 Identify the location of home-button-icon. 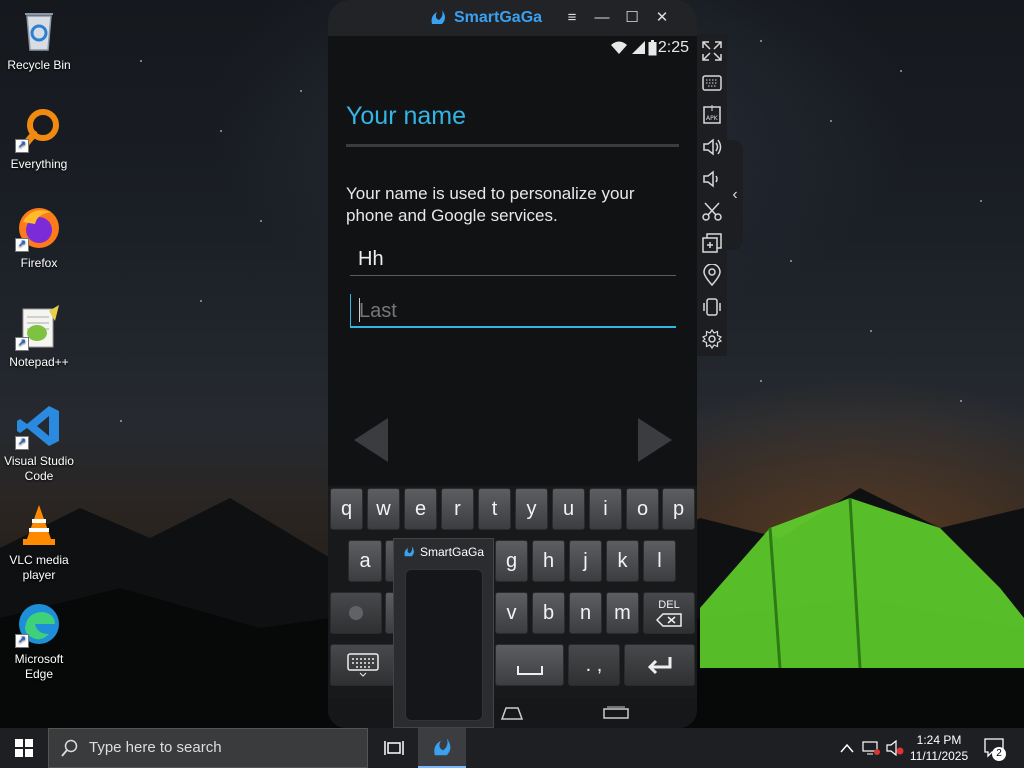
(512, 713).